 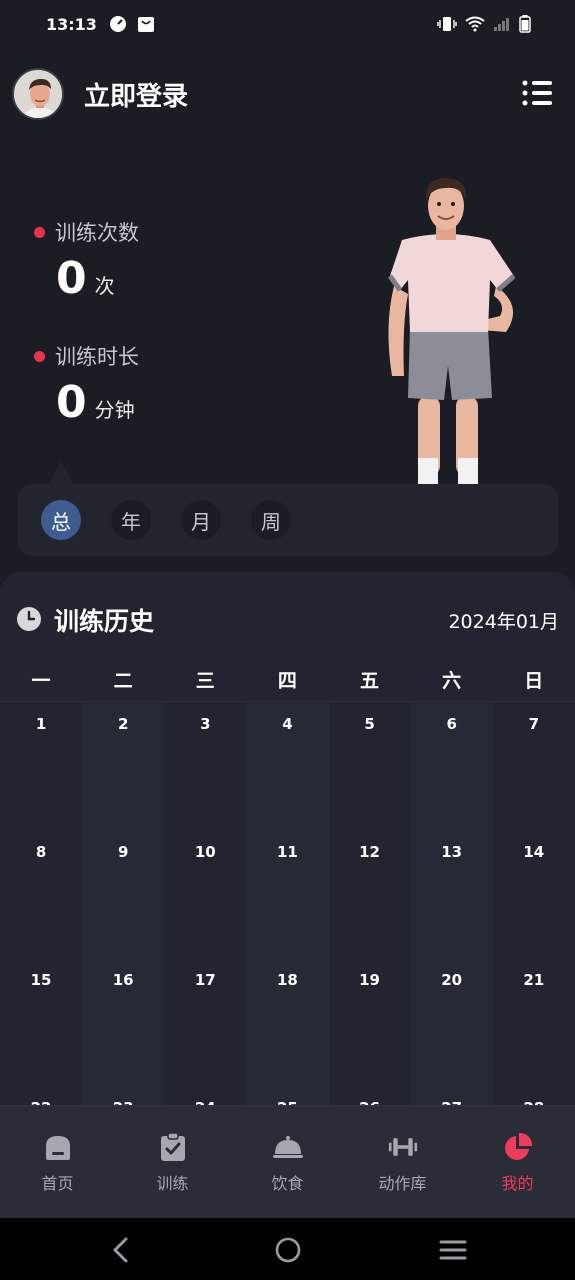 I want to click on bottom-tab-bar: 首页 训练 饮食 动作库 我的, so click(x=287, y=1161).